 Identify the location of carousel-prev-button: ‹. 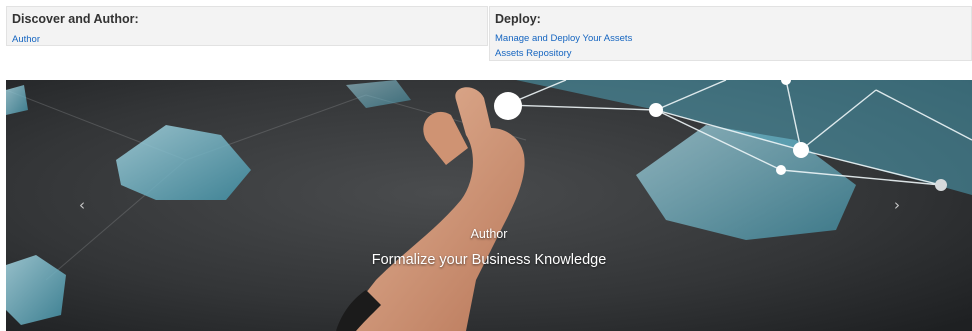
(82, 205).